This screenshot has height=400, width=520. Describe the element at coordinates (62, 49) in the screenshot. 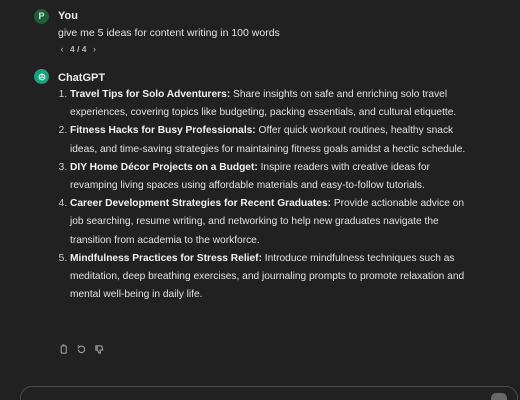

I see `chevron-left-icon: ‹` at that location.